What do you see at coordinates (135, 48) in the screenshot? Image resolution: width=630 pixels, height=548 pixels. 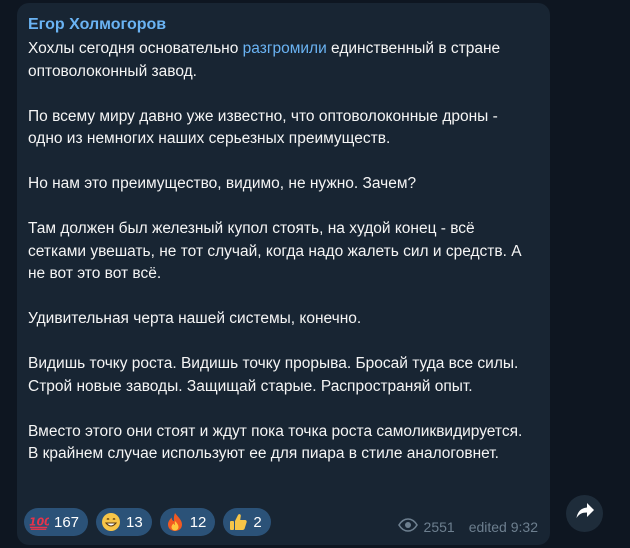 I see `paragraph-text: Хохлы сегодня основательно` at bounding box center [135, 48].